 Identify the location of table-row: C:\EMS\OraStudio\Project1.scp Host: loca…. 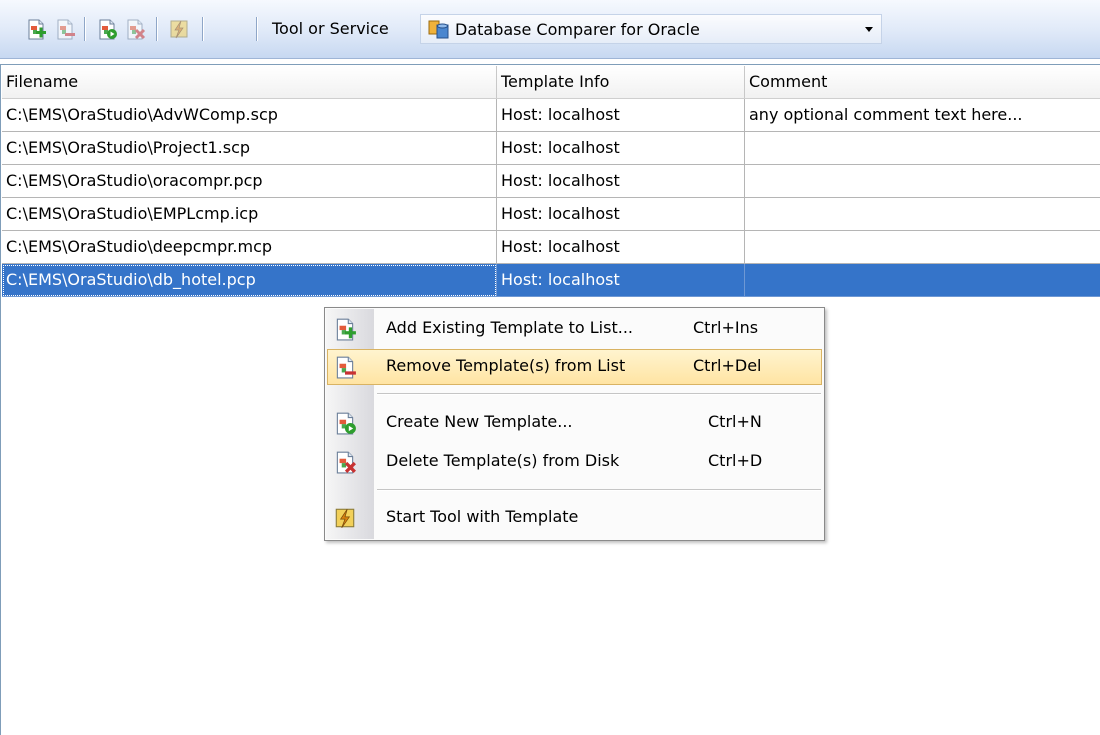
(551, 148).